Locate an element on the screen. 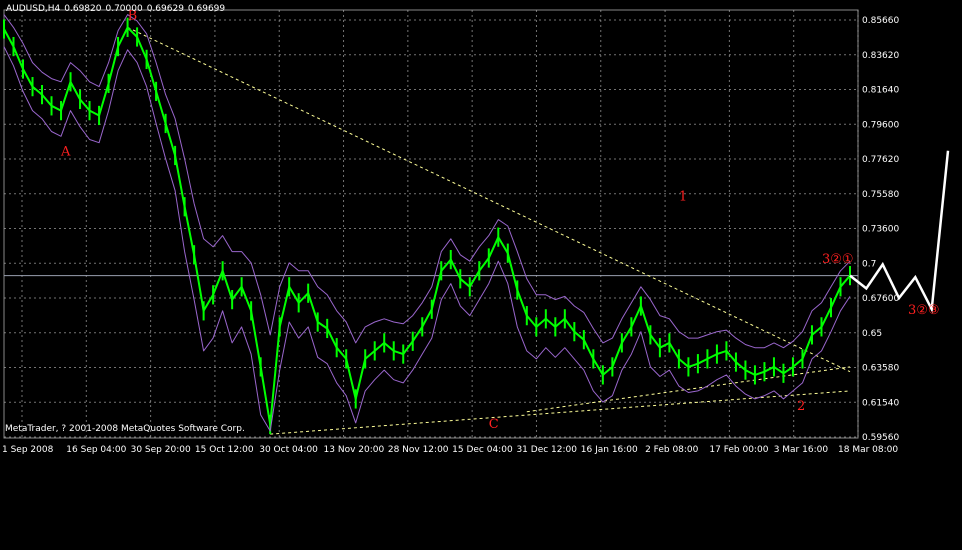  wave-label: C is located at coordinates (494, 424).